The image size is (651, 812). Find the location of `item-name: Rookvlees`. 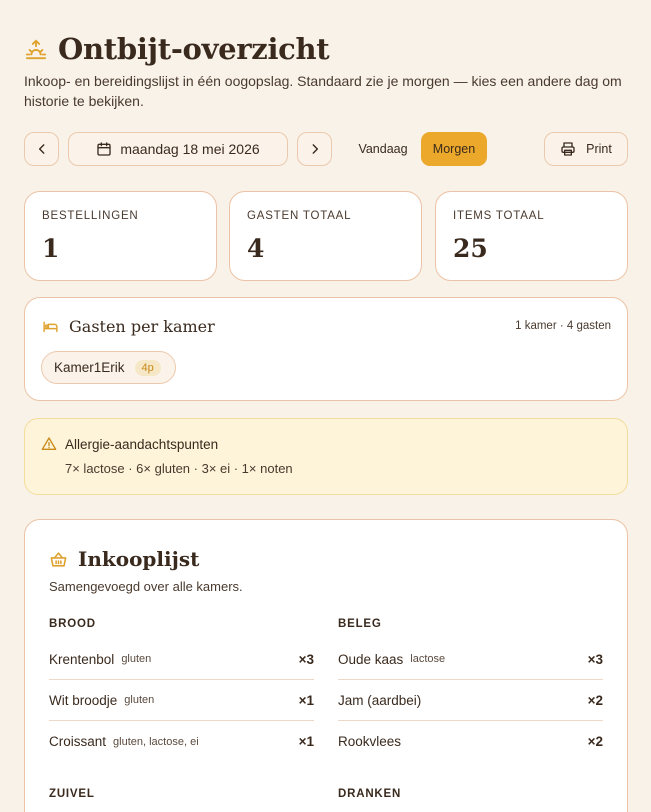

item-name: Rookvlees is located at coordinates (370, 741).